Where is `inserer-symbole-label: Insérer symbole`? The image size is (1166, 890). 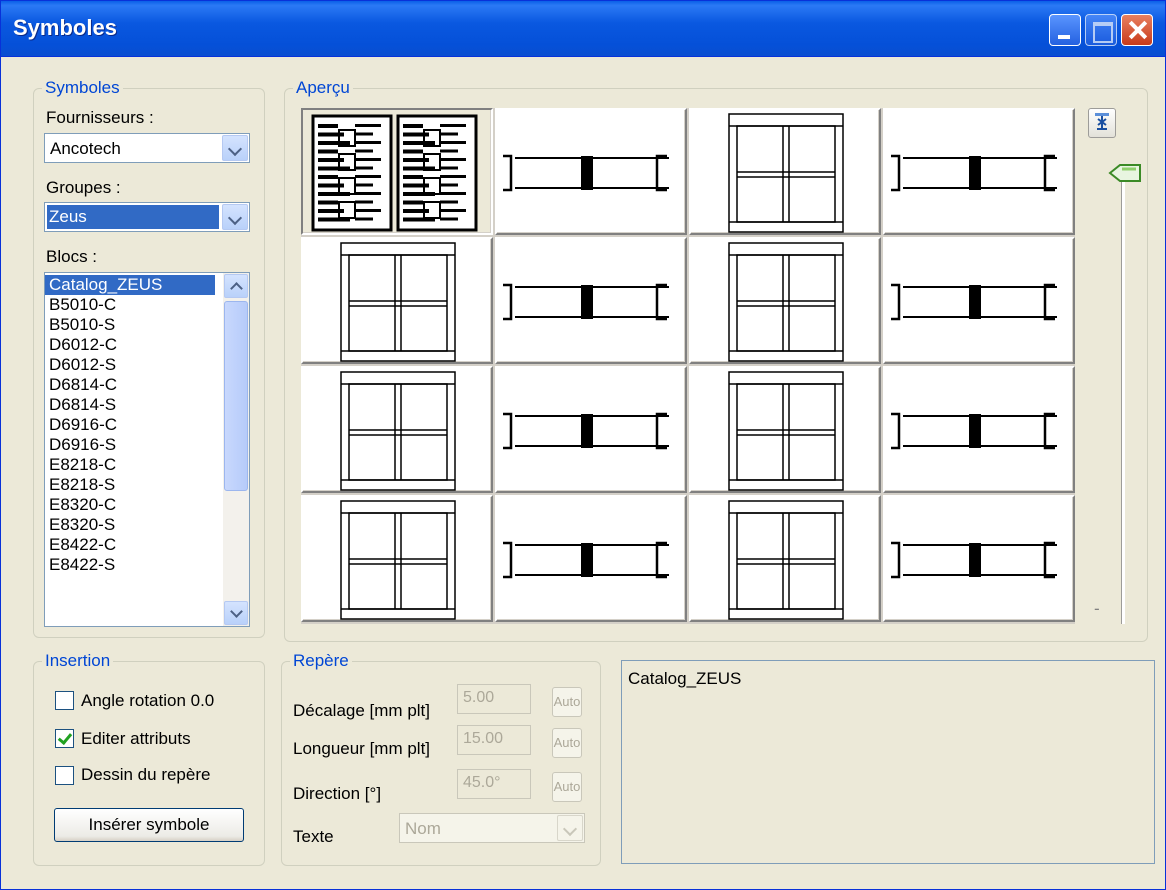 inserer-symbole-label: Insérer symbole is located at coordinates (149, 824).